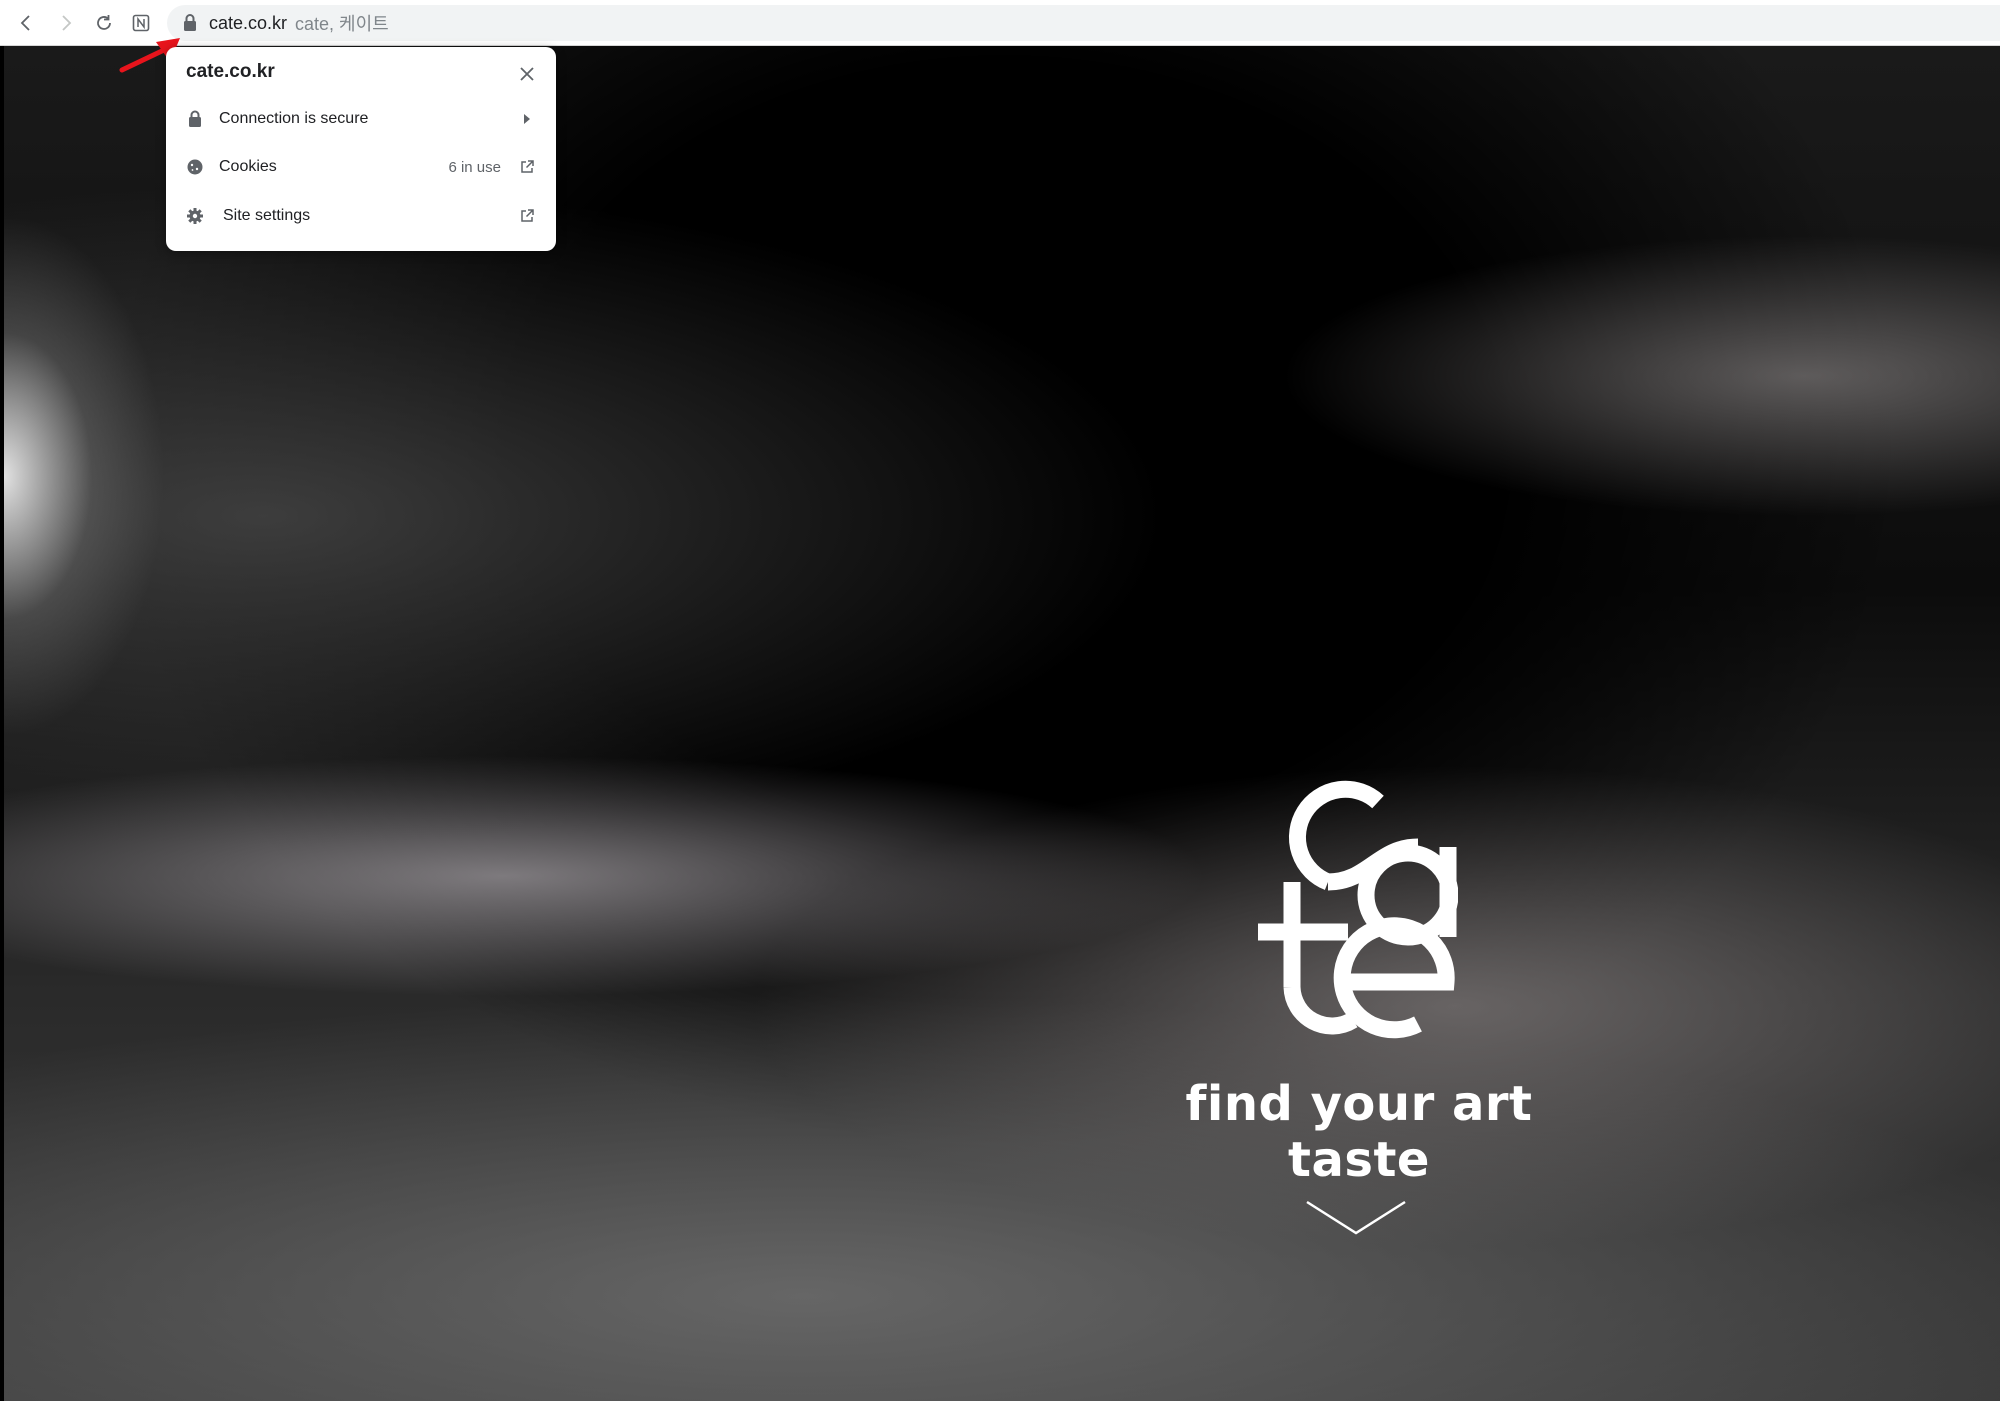 The width and height of the screenshot is (2000, 1401). I want to click on cookies-label: Cookies, so click(248, 166).